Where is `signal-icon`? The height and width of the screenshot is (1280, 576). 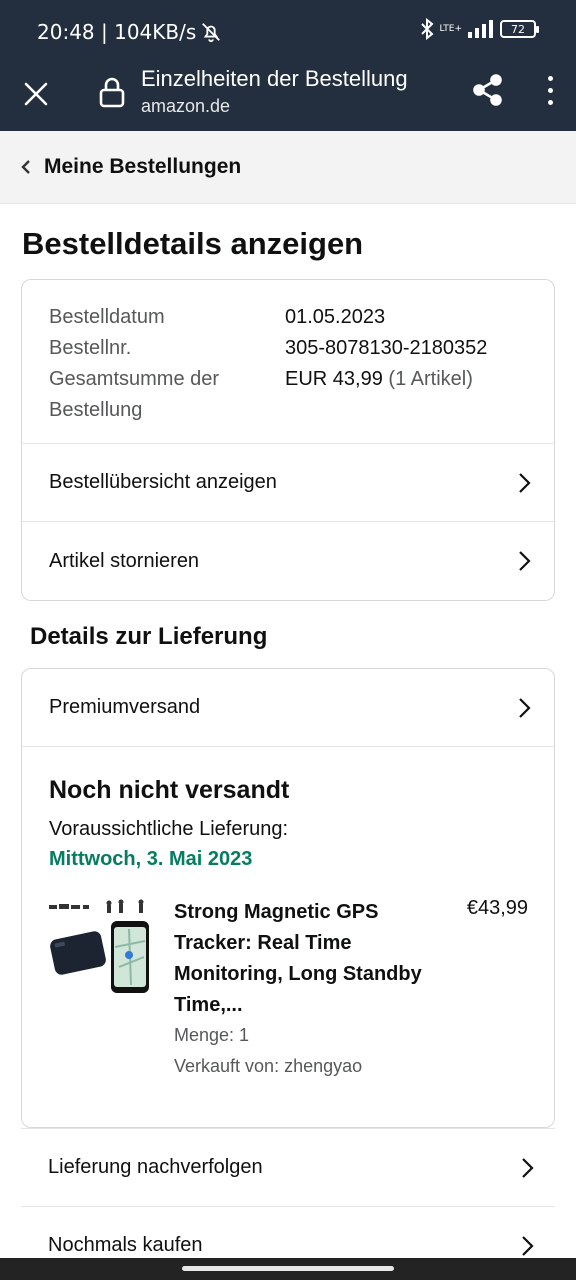
signal-icon is located at coordinates (480, 29).